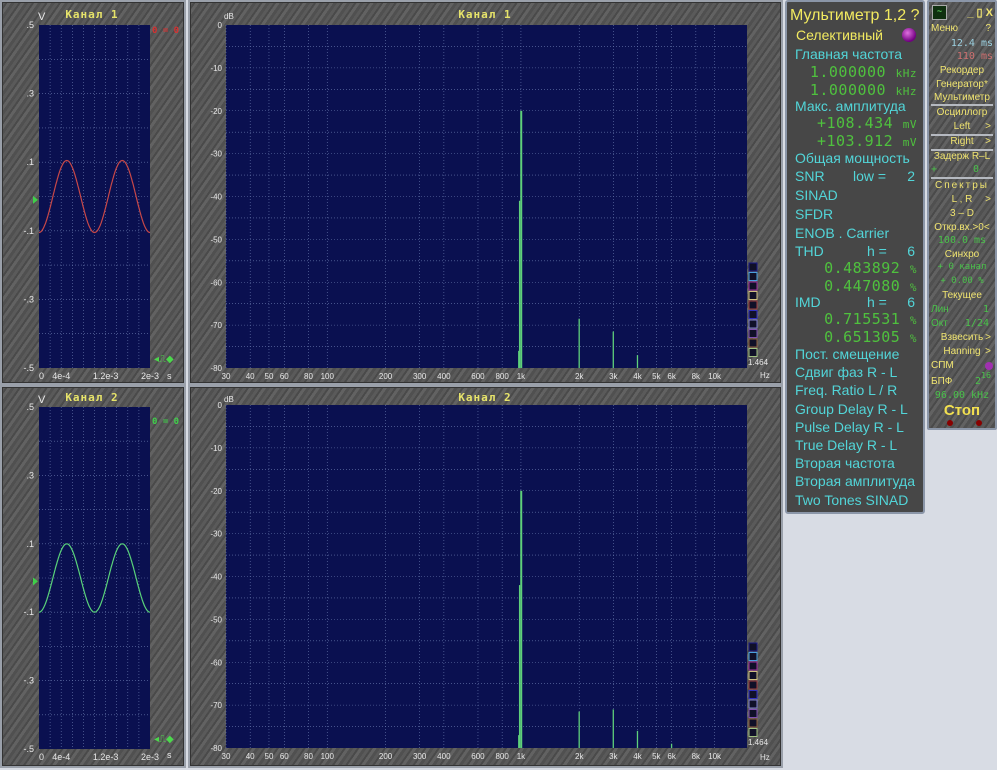 Image resolution: width=997 pixels, height=770 pixels. I want to click on oct-button: Окт 1/24, so click(962, 323).